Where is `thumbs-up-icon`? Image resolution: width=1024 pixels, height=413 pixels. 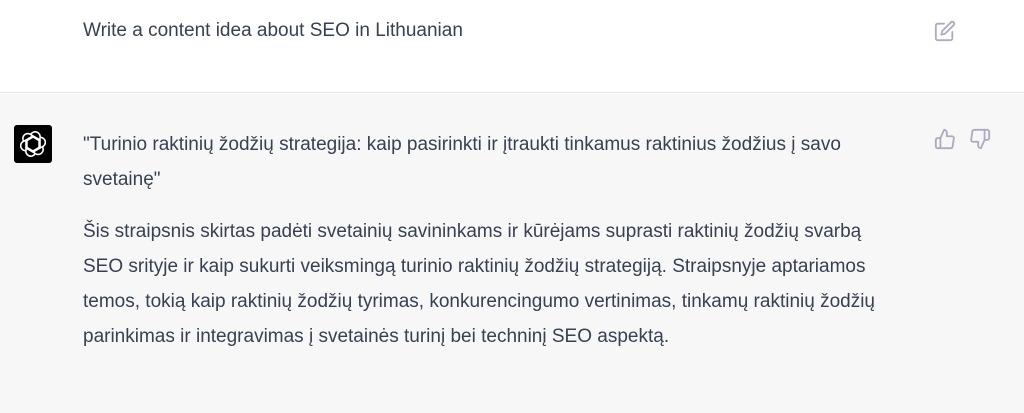 thumbs-up-icon is located at coordinates (945, 139).